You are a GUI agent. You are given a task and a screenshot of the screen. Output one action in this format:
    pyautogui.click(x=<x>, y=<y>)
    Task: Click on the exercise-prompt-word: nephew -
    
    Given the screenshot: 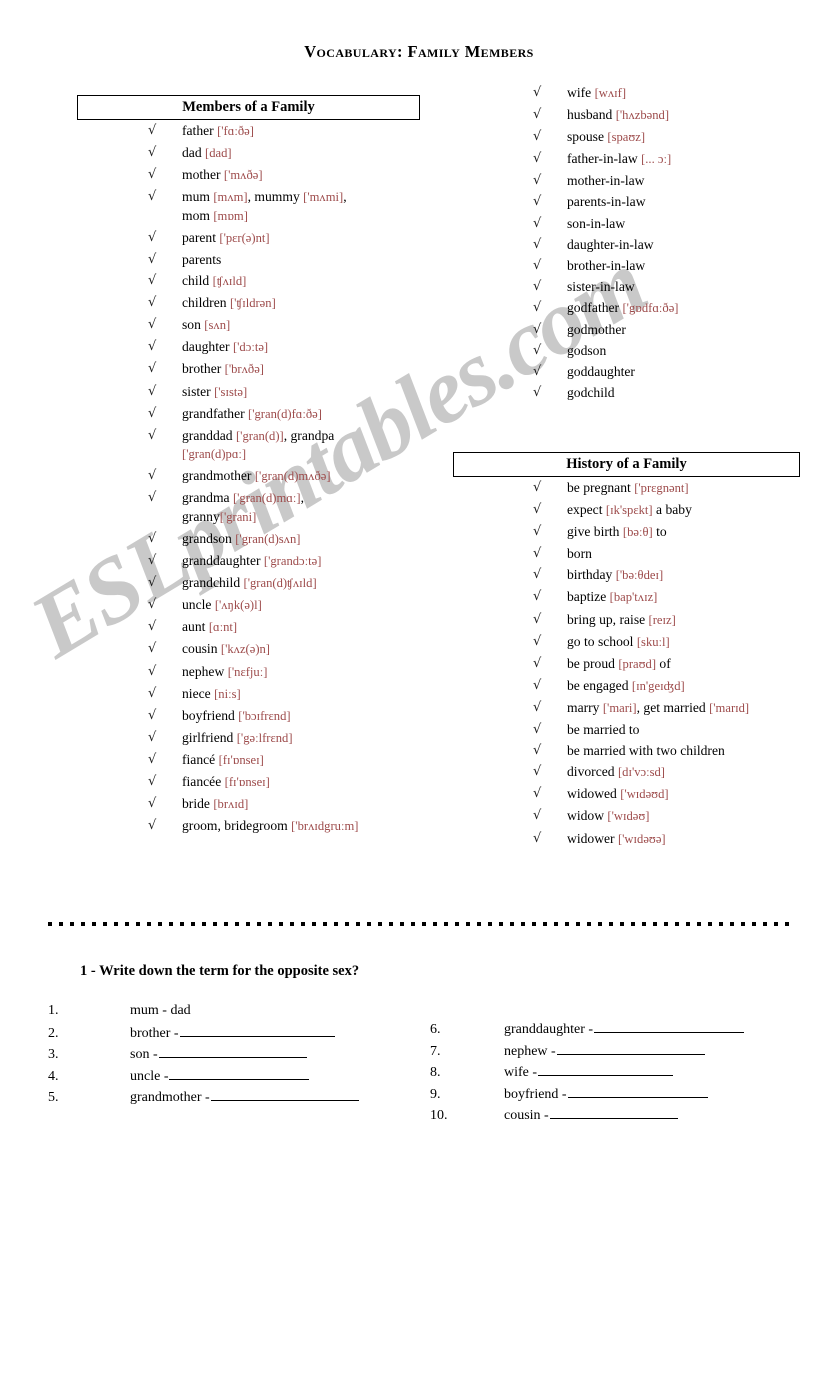 What is the action you would take?
    pyautogui.click(x=530, y=1051)
    